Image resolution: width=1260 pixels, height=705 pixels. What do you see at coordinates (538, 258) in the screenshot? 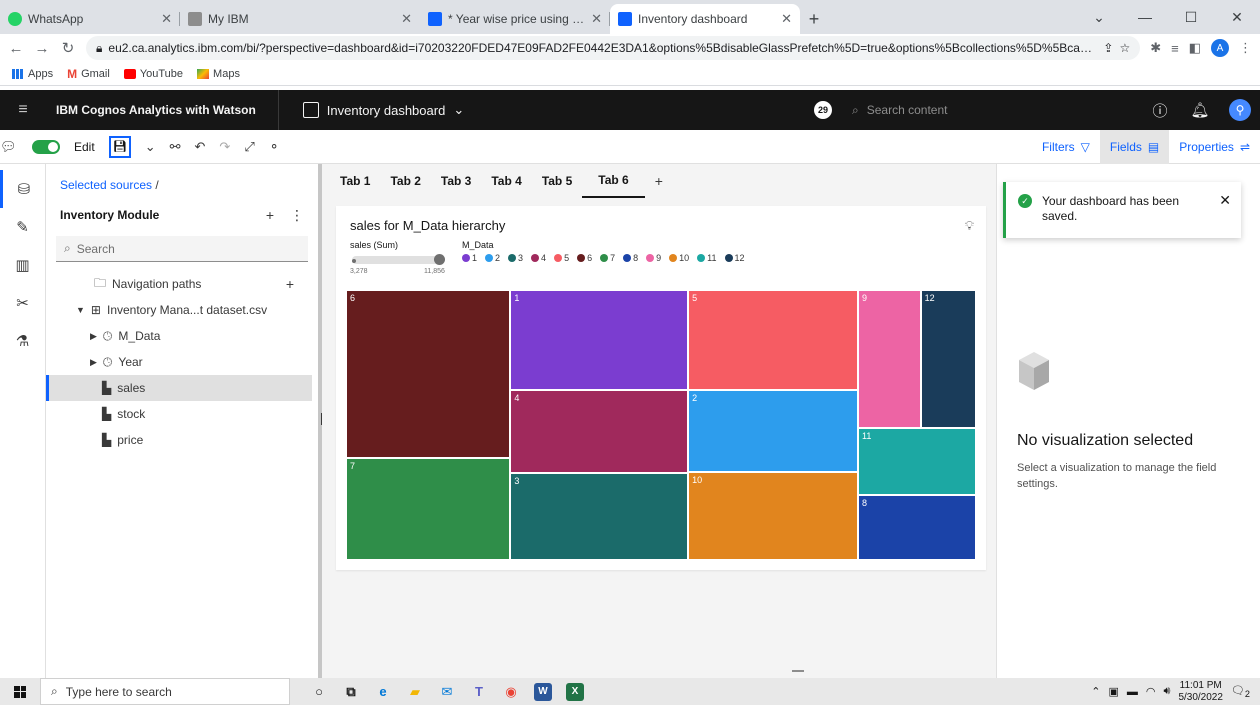
I see `legend-item-4: 4` at bounding box center [538, 258].